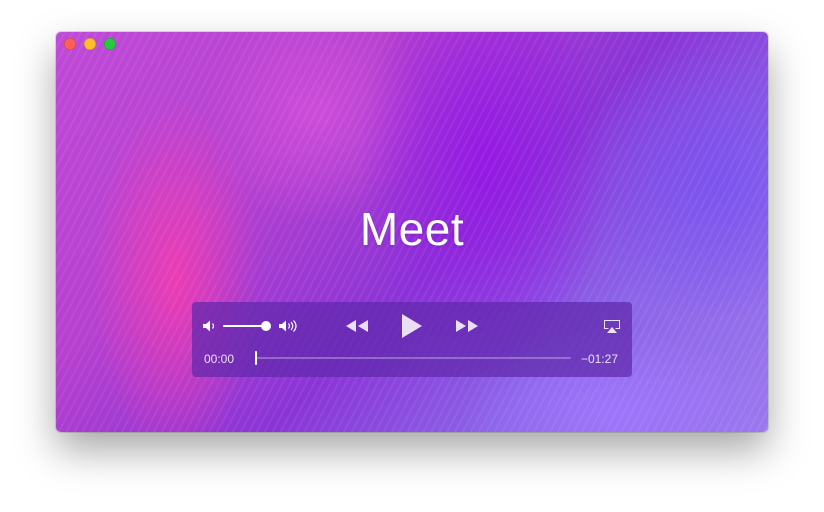 This screenshot has width=824, height=512. Describe the element at coordinates (412, 326) in the screenshot. I see `play-icon` at that location.